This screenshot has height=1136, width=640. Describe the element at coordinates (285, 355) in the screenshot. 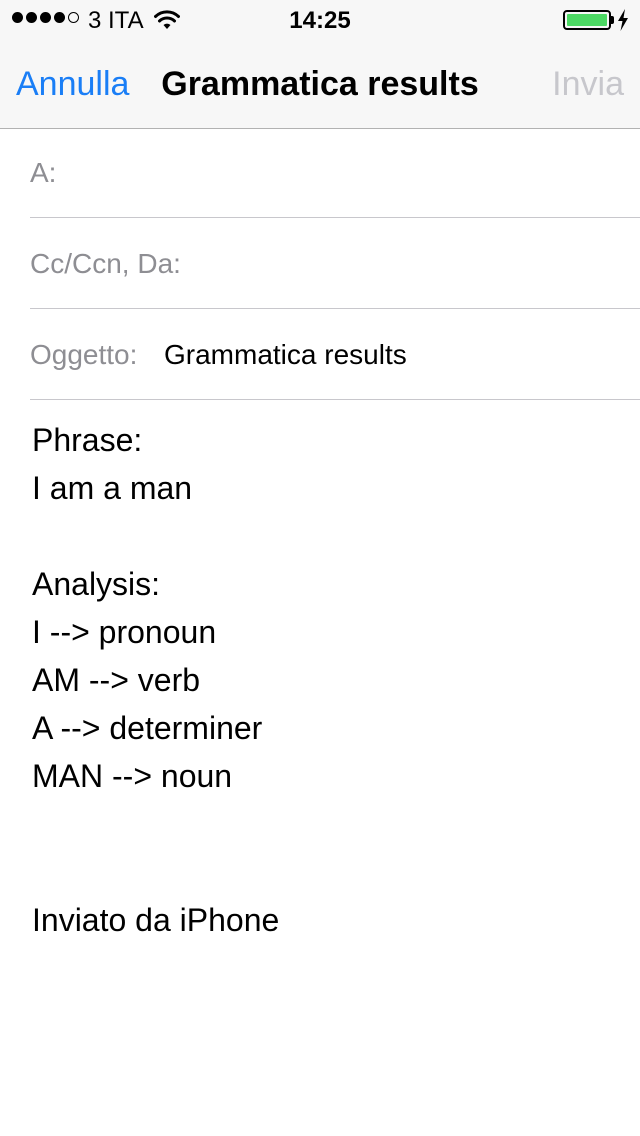

I see `subject-input: Grammatica results` at that location.